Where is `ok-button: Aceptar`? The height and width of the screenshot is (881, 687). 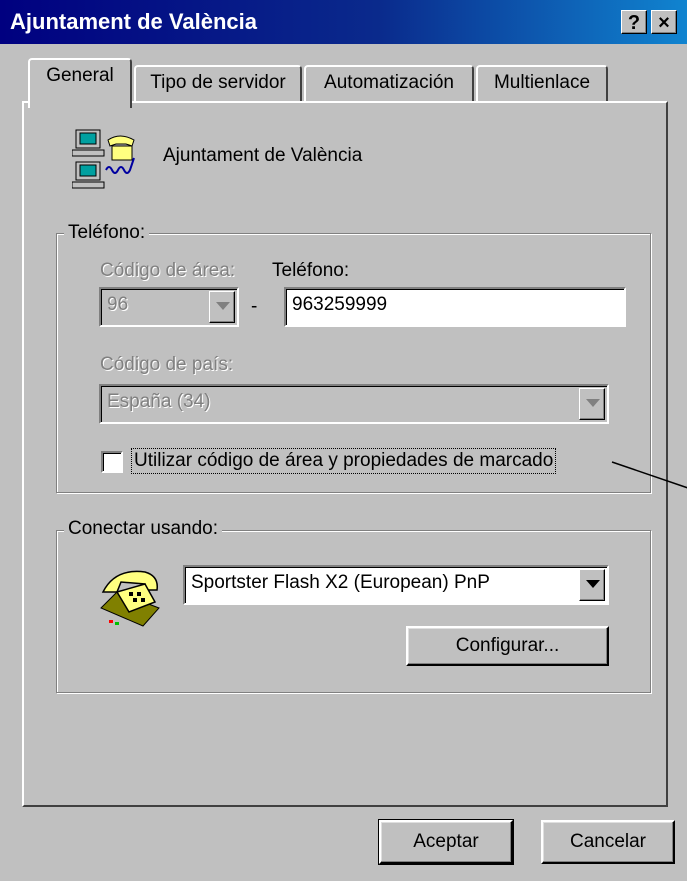 ok-button: Aceptar is located at coordinates (446, 842).